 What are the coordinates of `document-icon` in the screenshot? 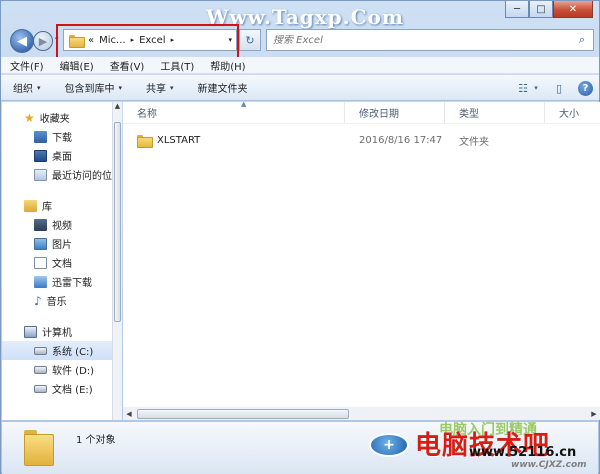 It's located at (40, 262).